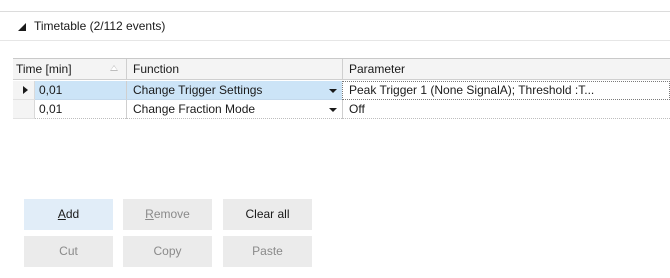 This screenshot has width=670, height=278. What do you see at coordinates (72, 214) in the screenshot?
I see `add-button-label: dd` at bounding box center [72, 214].